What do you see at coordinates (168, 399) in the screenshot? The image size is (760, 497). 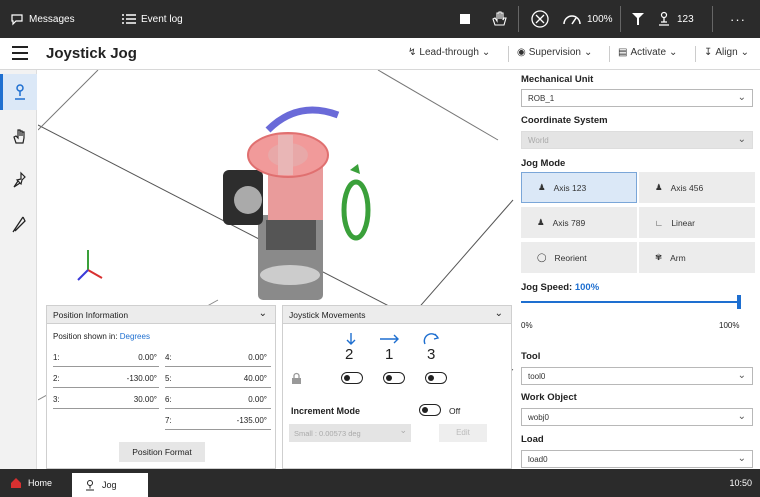 I see `axis-label: 6:` at bounding box center [168, 399].